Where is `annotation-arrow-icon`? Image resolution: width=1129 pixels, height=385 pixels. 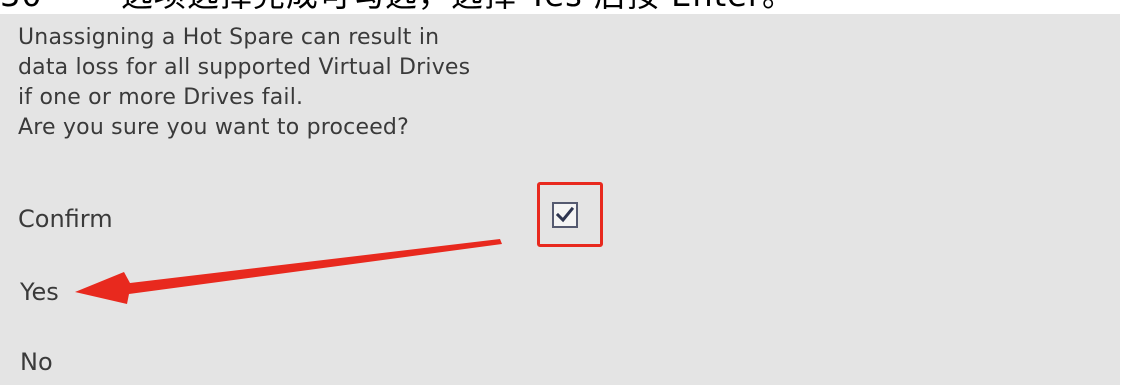
annotation-arrow-icon is located at coordinates (288, 271).